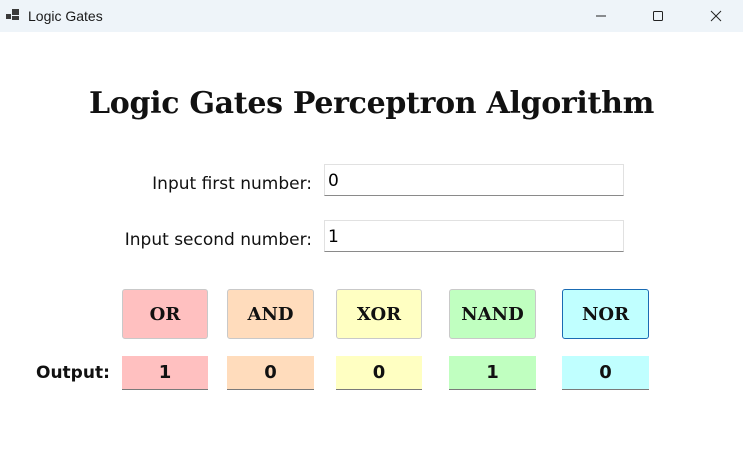  Describe the element at coordinates (492, 314) in the screenshot. I see `nand-button: NAND` at that location.